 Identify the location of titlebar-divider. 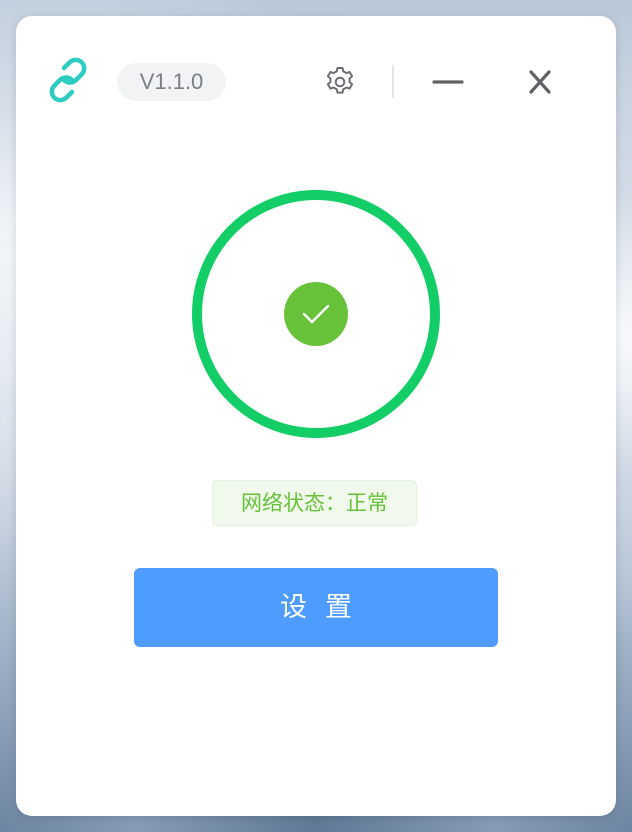
(393, 81).